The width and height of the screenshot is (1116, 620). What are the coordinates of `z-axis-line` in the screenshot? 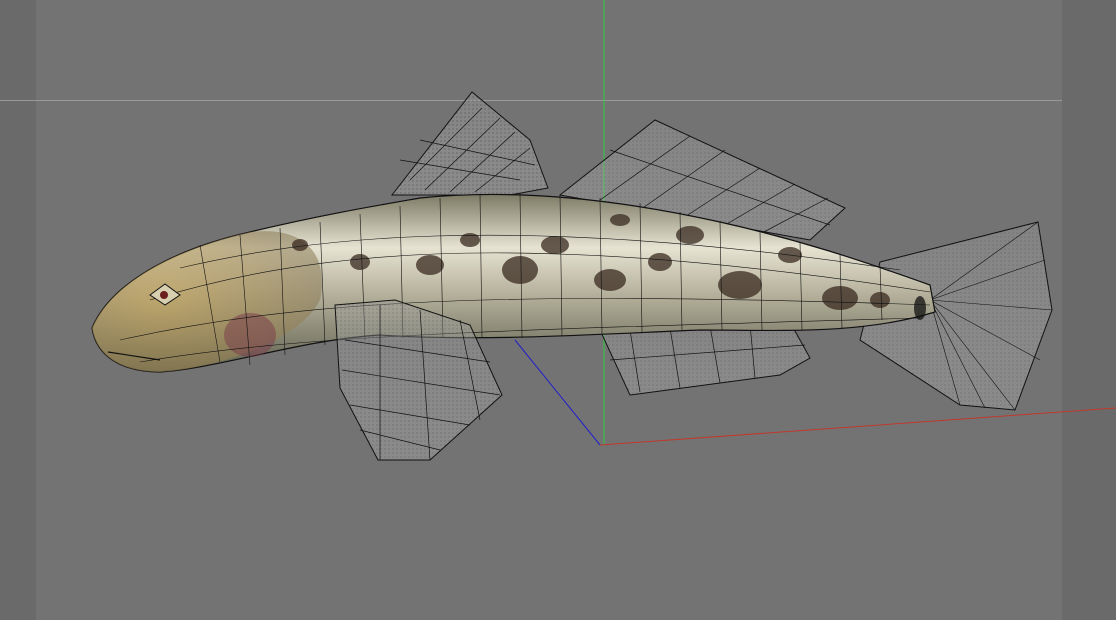 It's located at (557, 392).